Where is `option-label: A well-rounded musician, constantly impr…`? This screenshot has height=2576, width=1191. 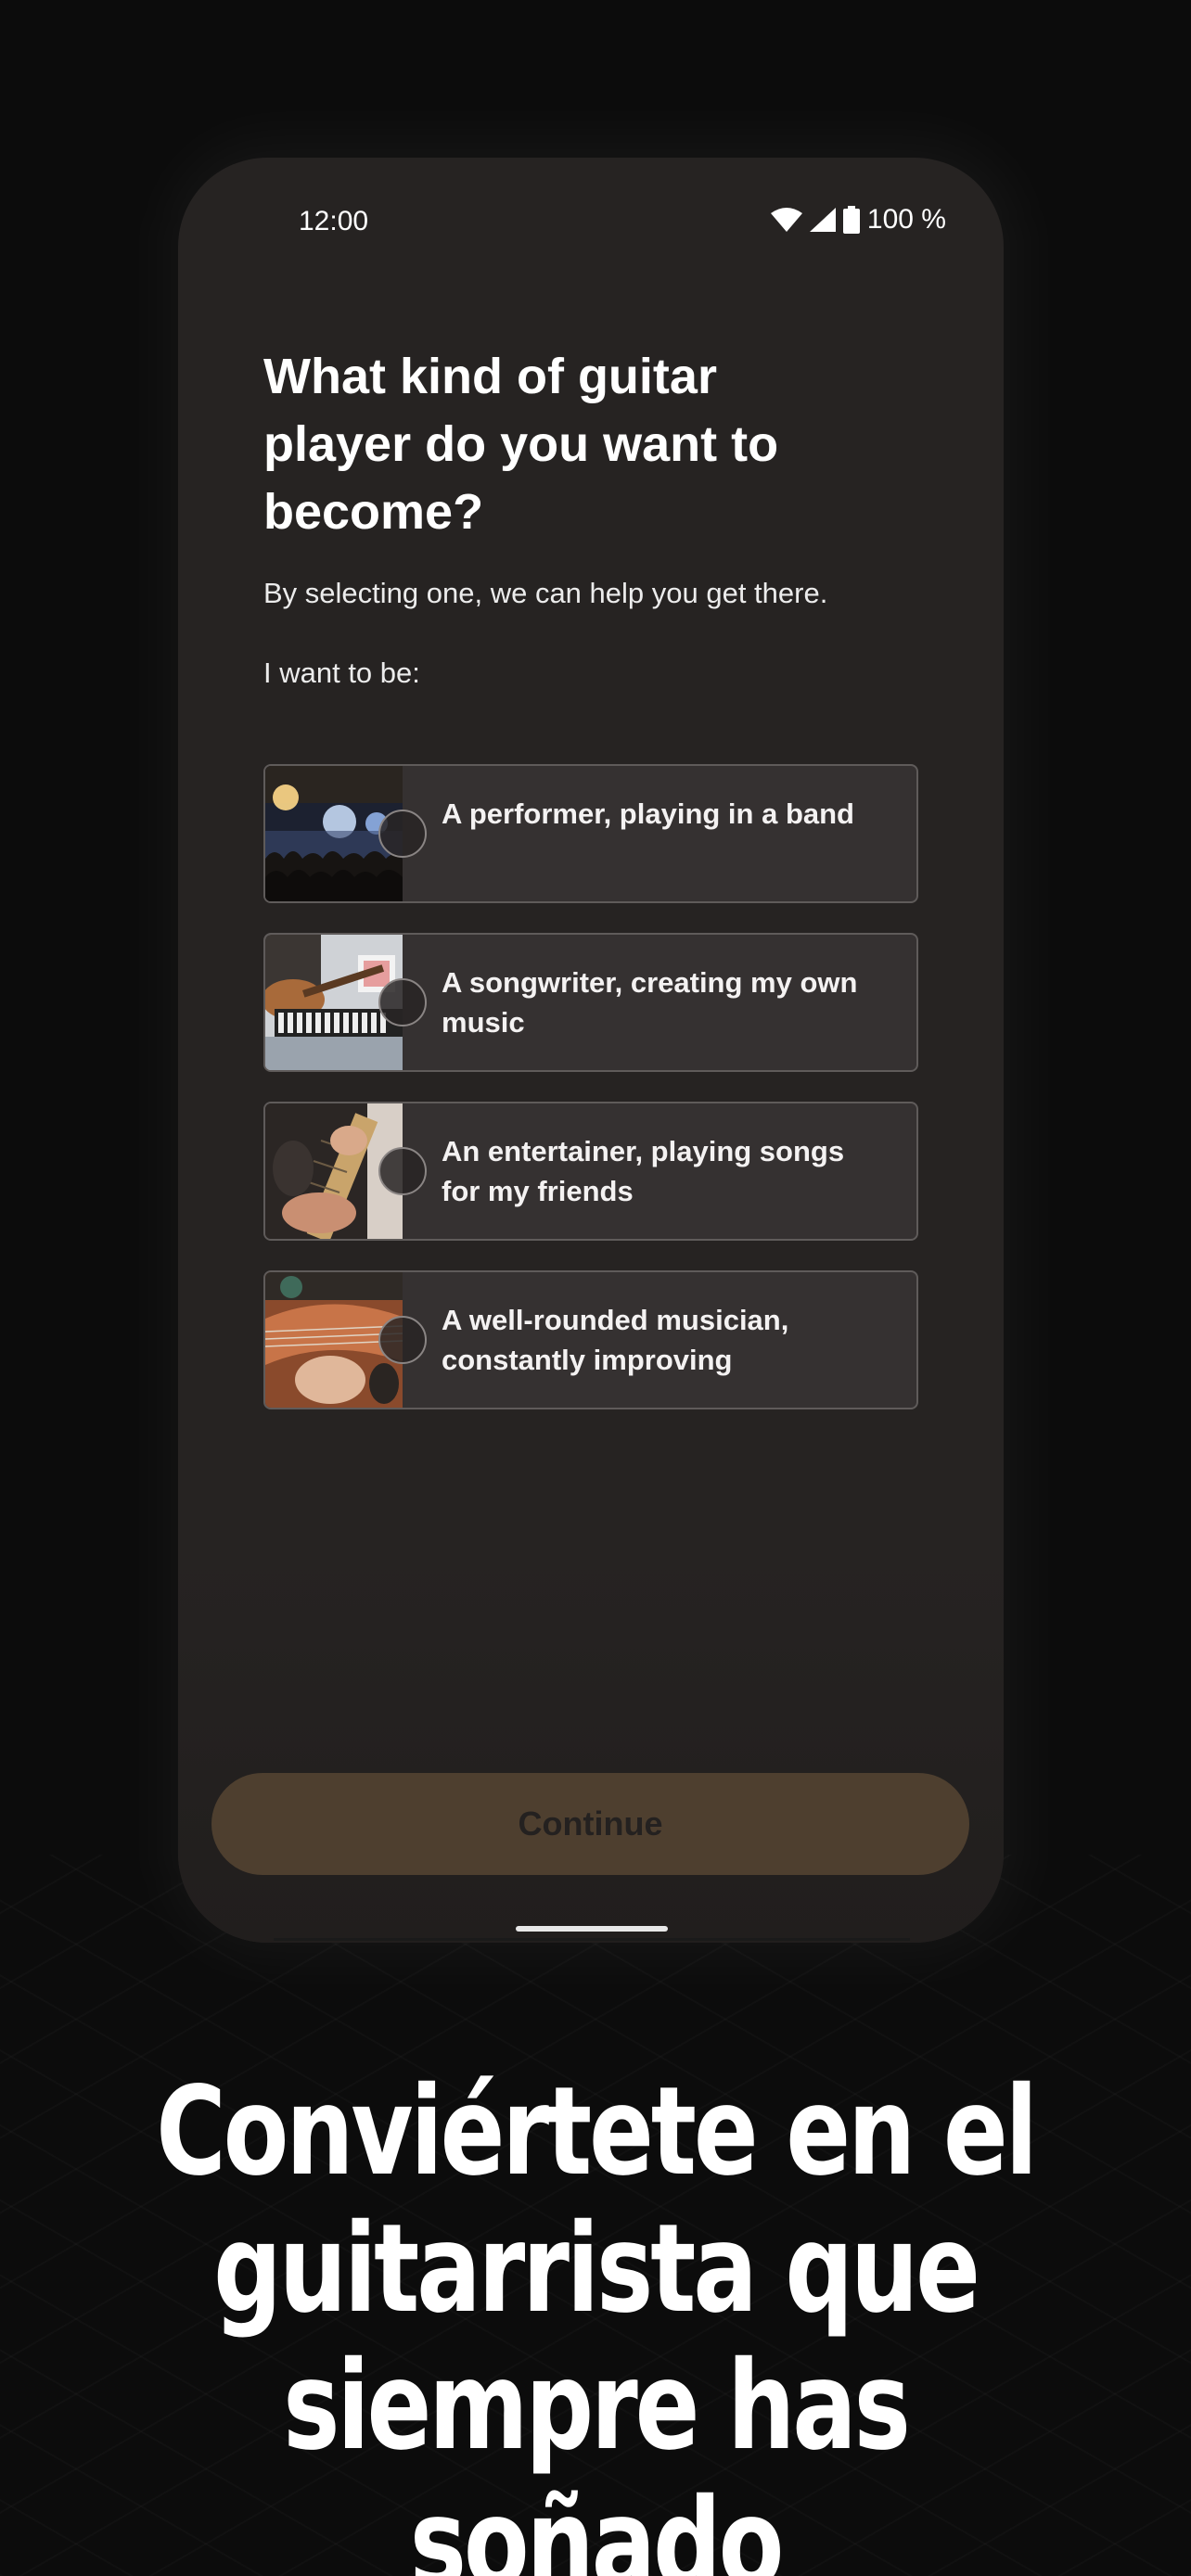 option-label: A well-rounded musician, constantly impr… is located at coordinates (615, 1340).